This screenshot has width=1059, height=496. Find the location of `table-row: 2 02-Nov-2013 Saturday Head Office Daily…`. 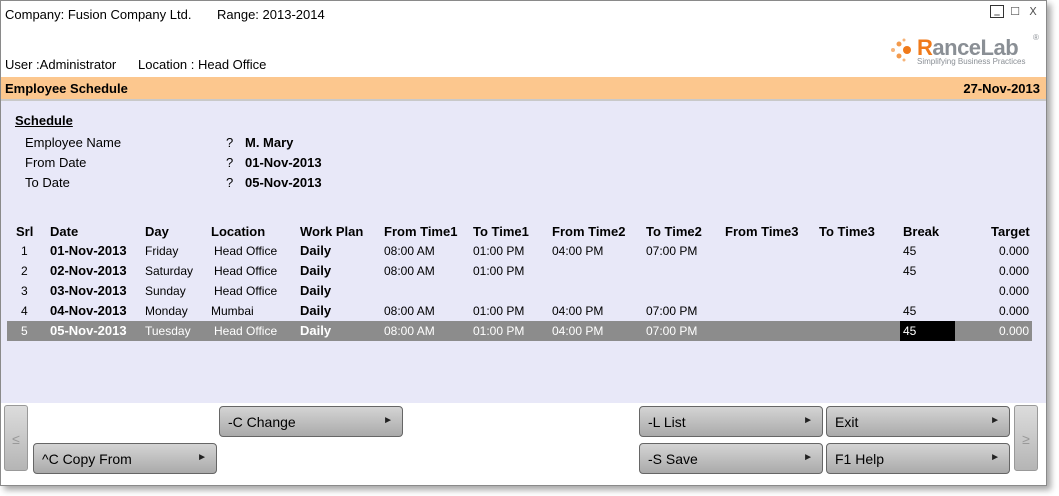

table-row: 2 02-Nov-2013 Saturday Head Office Daily… is located at coordinates (519, 271).